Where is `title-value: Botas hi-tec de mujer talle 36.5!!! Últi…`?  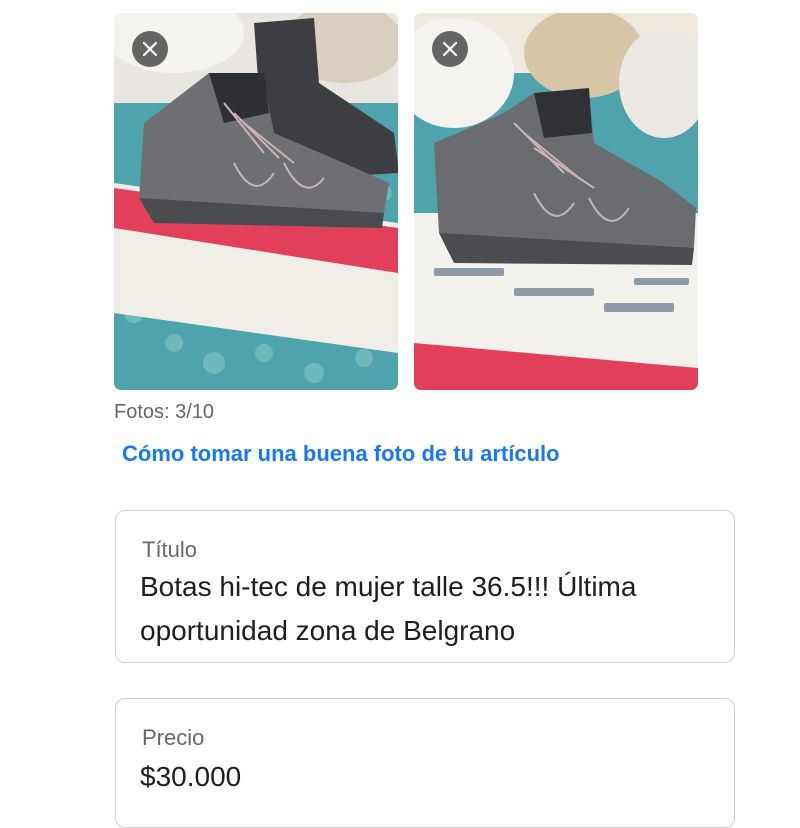 title-value: Botas hi-tec de mujer talle 36.5!!! Últi… is located at coordinates (388, 609).